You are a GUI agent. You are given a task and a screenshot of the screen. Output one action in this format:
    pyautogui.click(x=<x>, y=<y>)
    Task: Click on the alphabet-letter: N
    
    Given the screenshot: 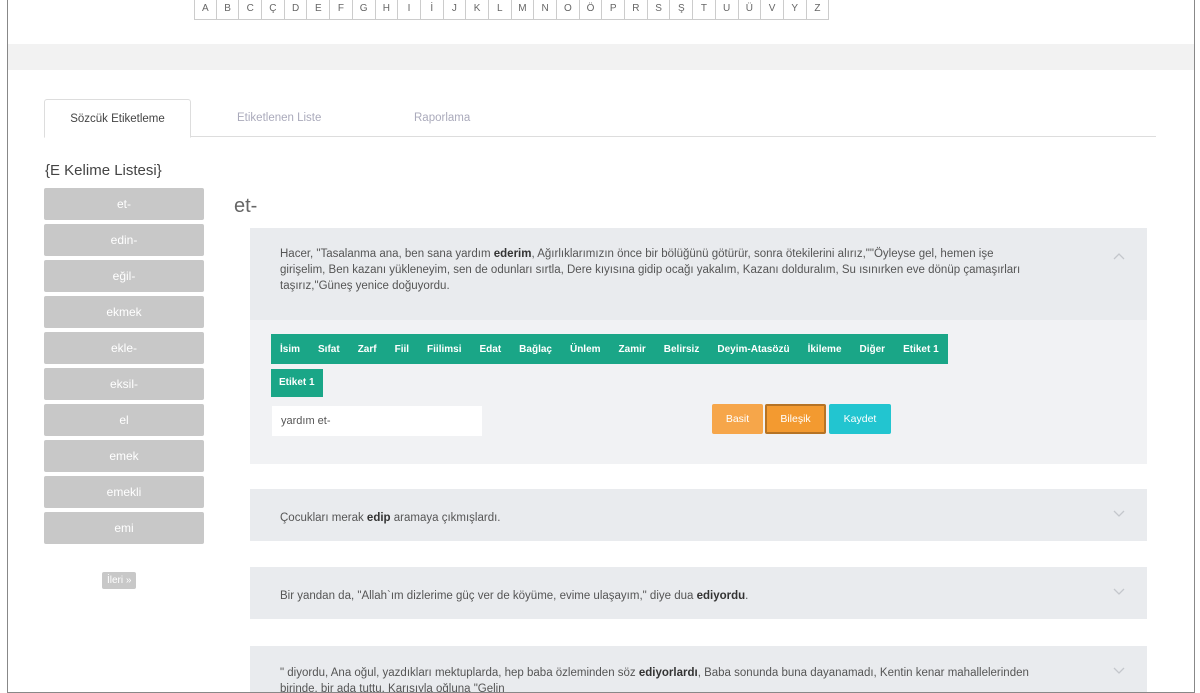 What is the action you would take?
    pyautogui.click(x=545, y=10)
    